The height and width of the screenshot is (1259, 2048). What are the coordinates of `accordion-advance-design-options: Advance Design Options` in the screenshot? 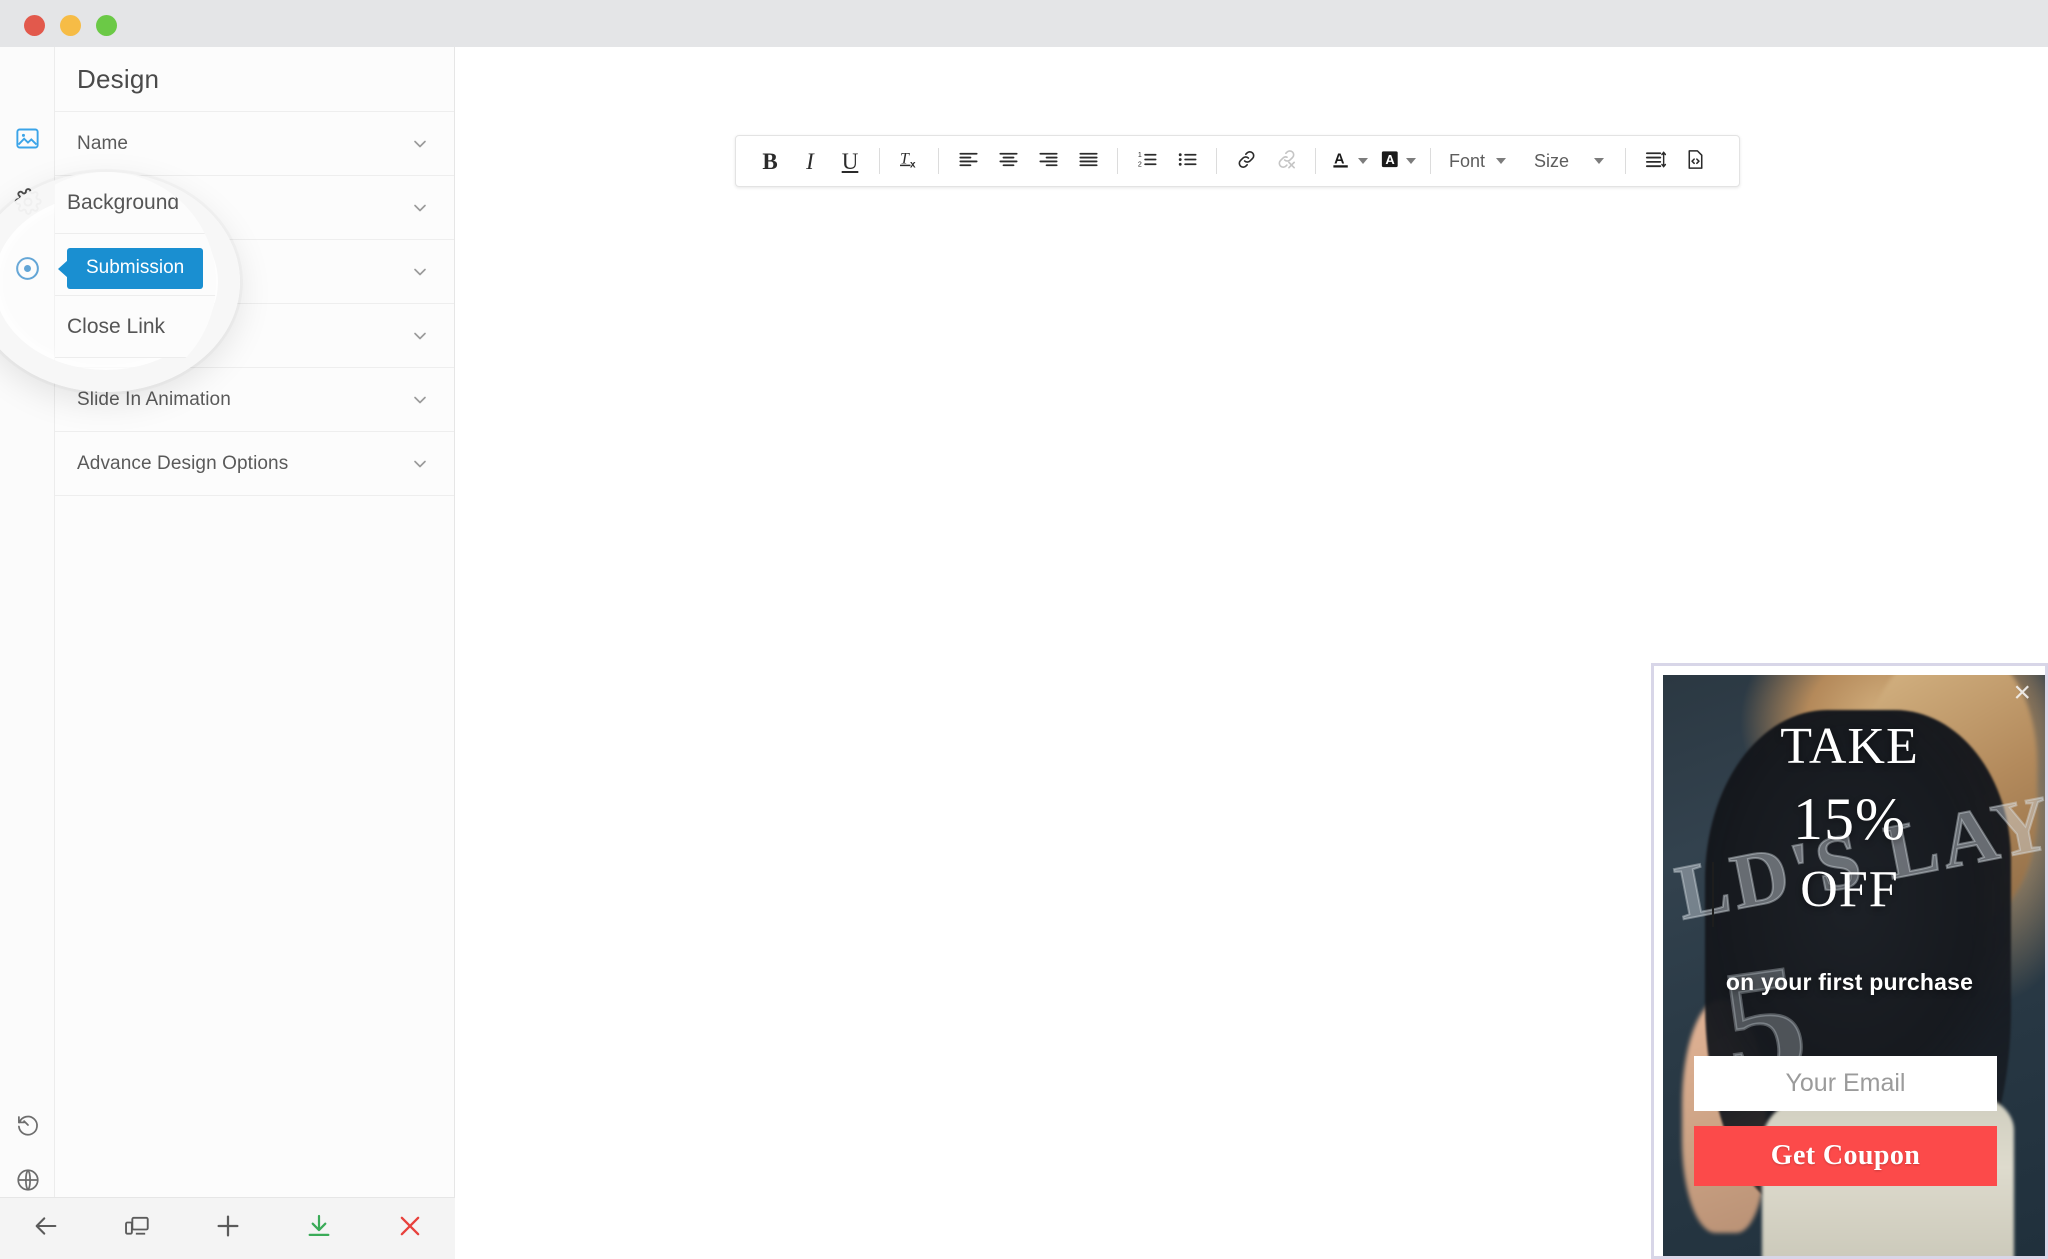 It's located at (254, 464).